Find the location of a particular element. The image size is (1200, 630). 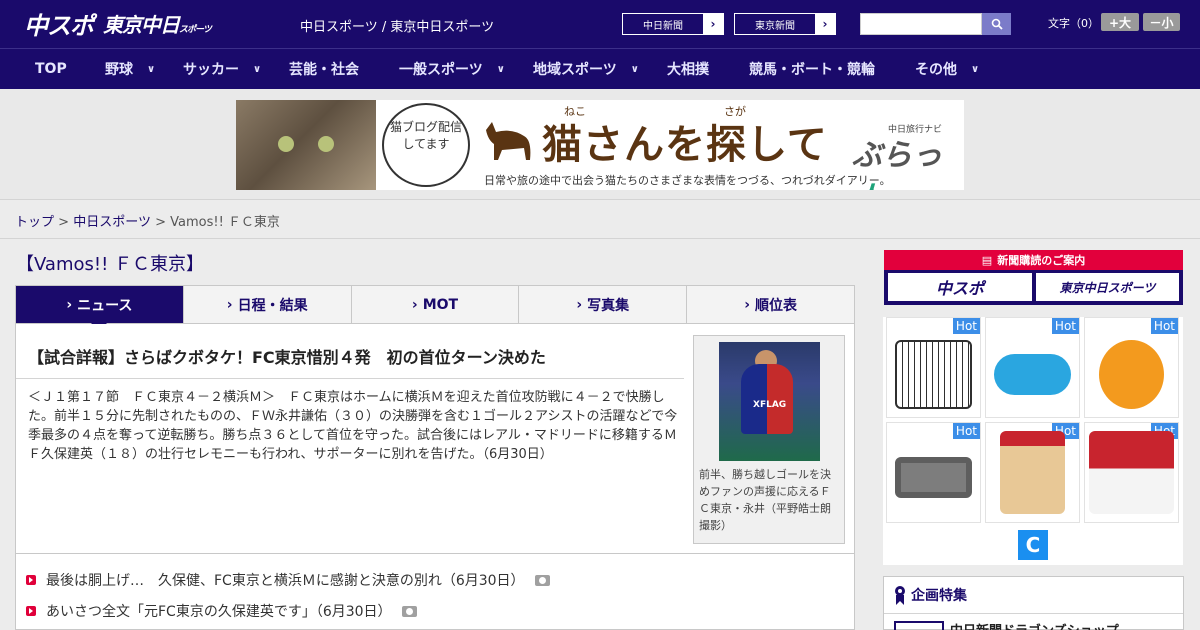

breadcrumb-current: Vamos!! ＦＣ東京 is located at coordinates (225, 222).